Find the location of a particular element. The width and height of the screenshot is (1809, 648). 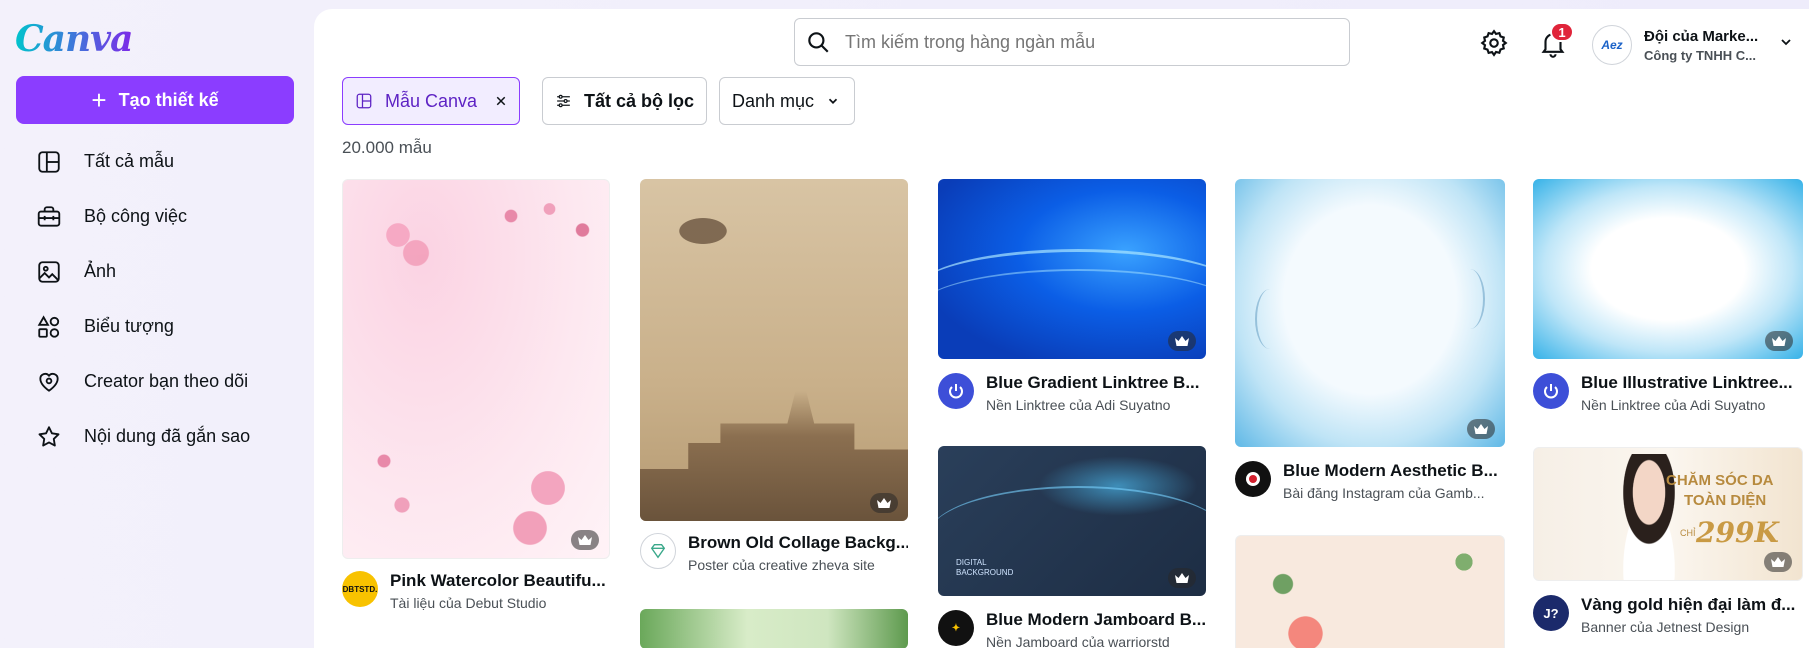

sidebar-item-starred: Nội dung đã gắn sao is located at coordinates (155, 436).